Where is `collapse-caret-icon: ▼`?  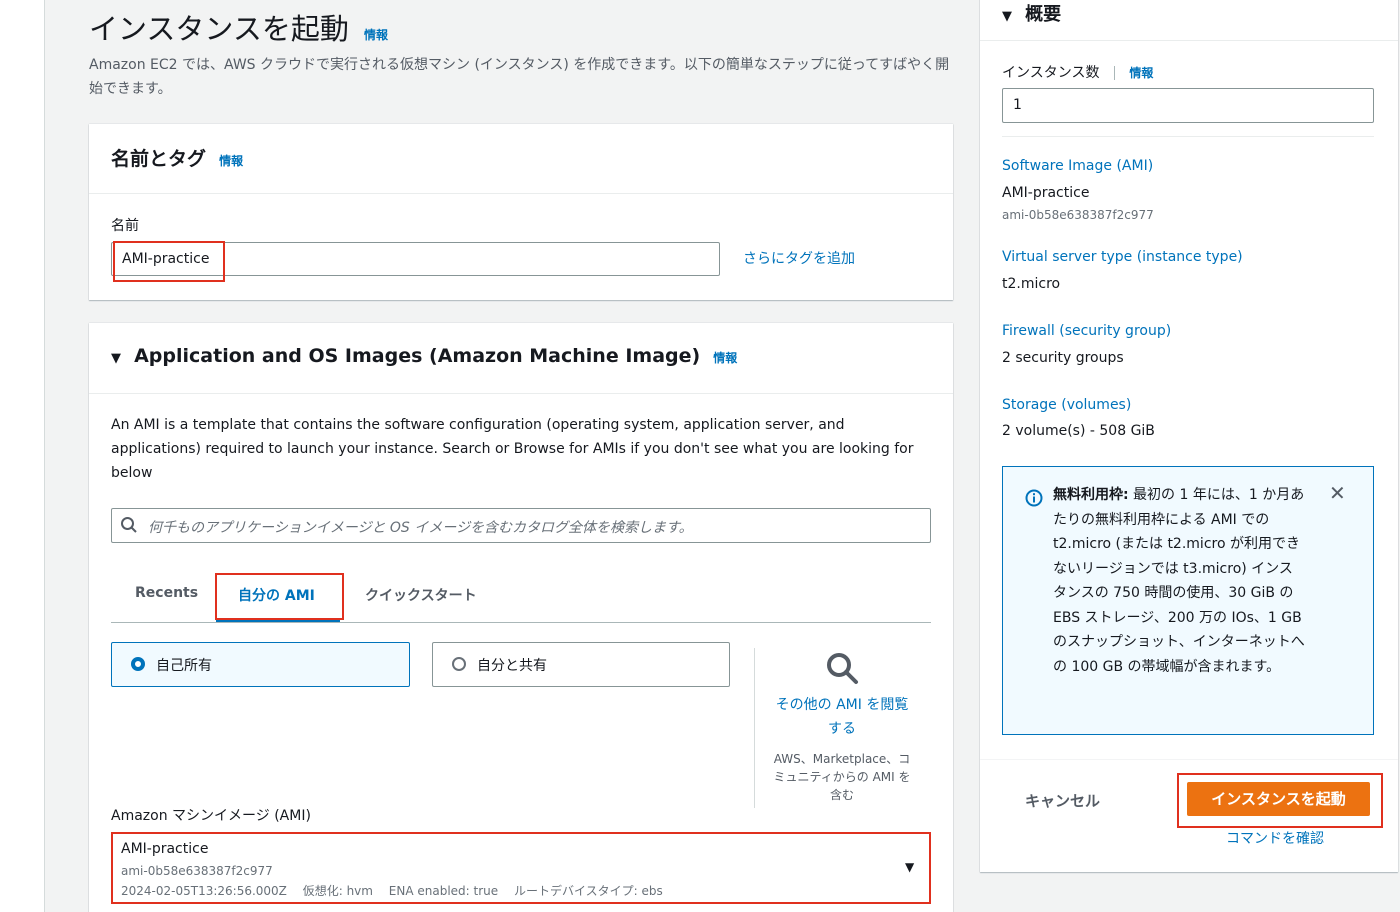 collapse-caret-icon: ▼ is located at coordinates (116, 358).